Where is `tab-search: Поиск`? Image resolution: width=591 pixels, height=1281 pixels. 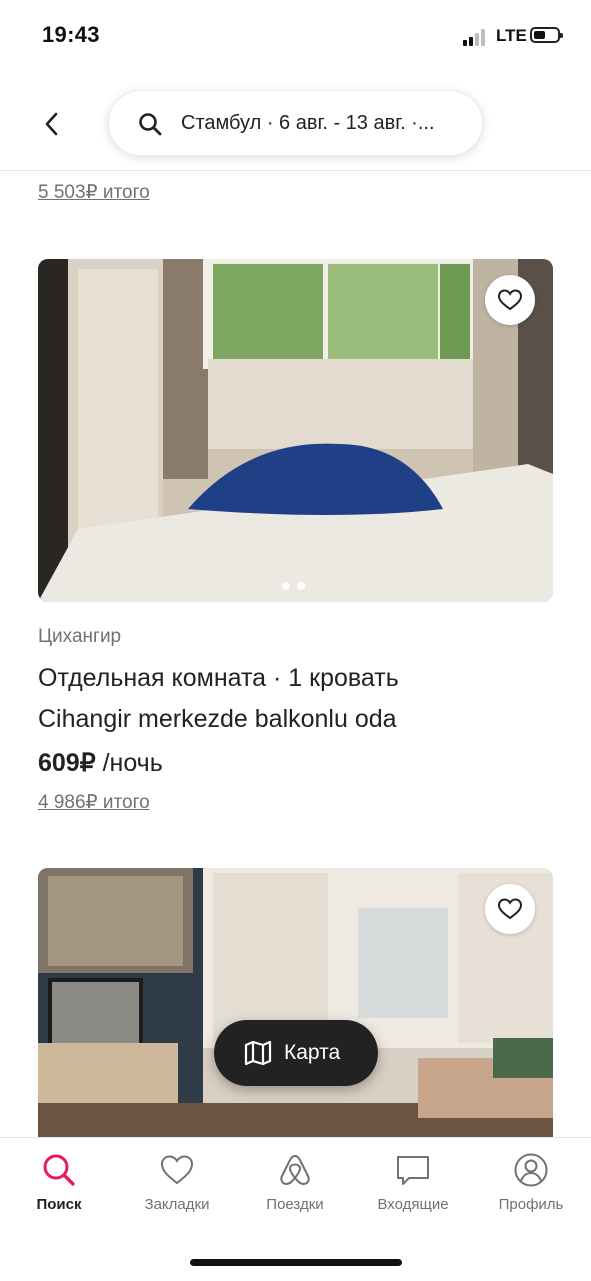 tab-search: Поиск is located at coordinates (59, 1183).